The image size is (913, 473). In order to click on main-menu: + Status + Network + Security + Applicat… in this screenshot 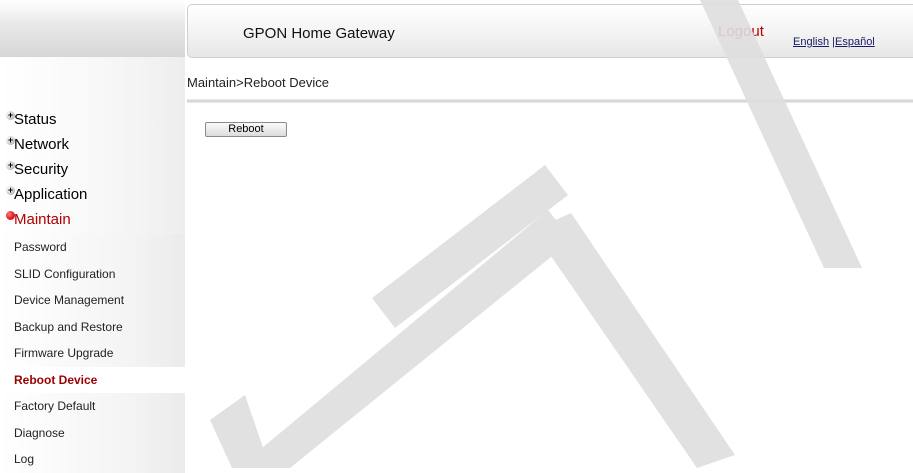, I will do `click(92, 169)`.